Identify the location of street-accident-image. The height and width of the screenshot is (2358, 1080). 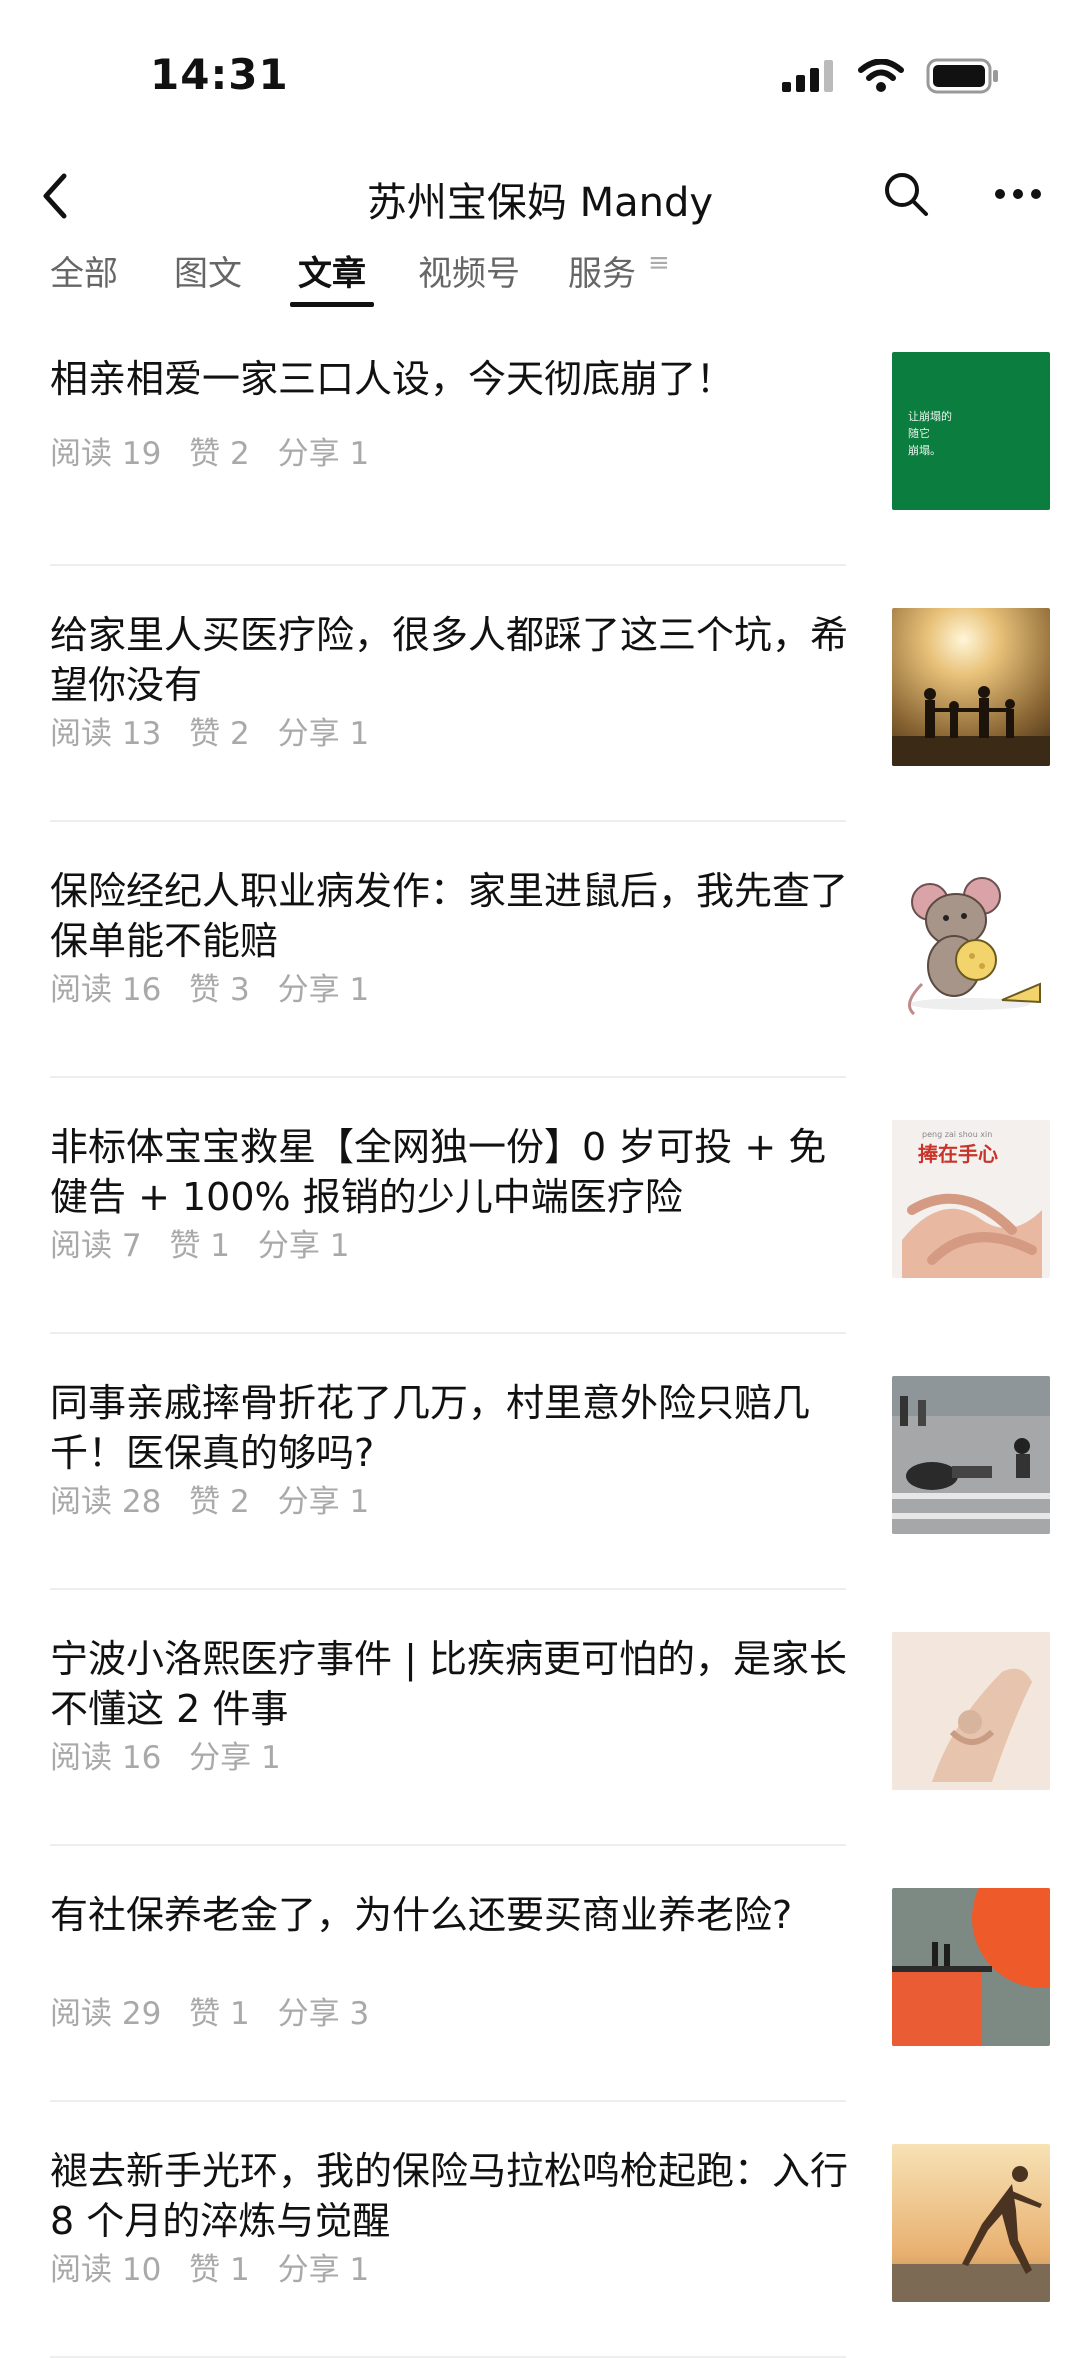
(971, 1455).